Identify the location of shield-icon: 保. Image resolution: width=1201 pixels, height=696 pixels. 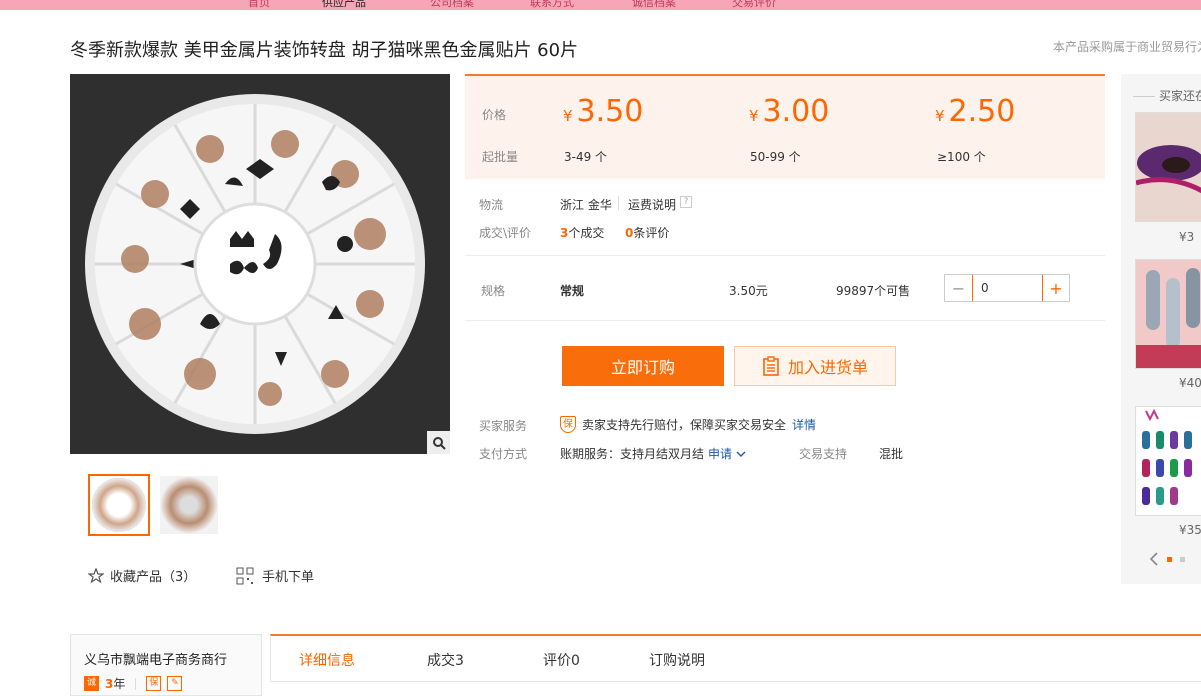
(568, 424).